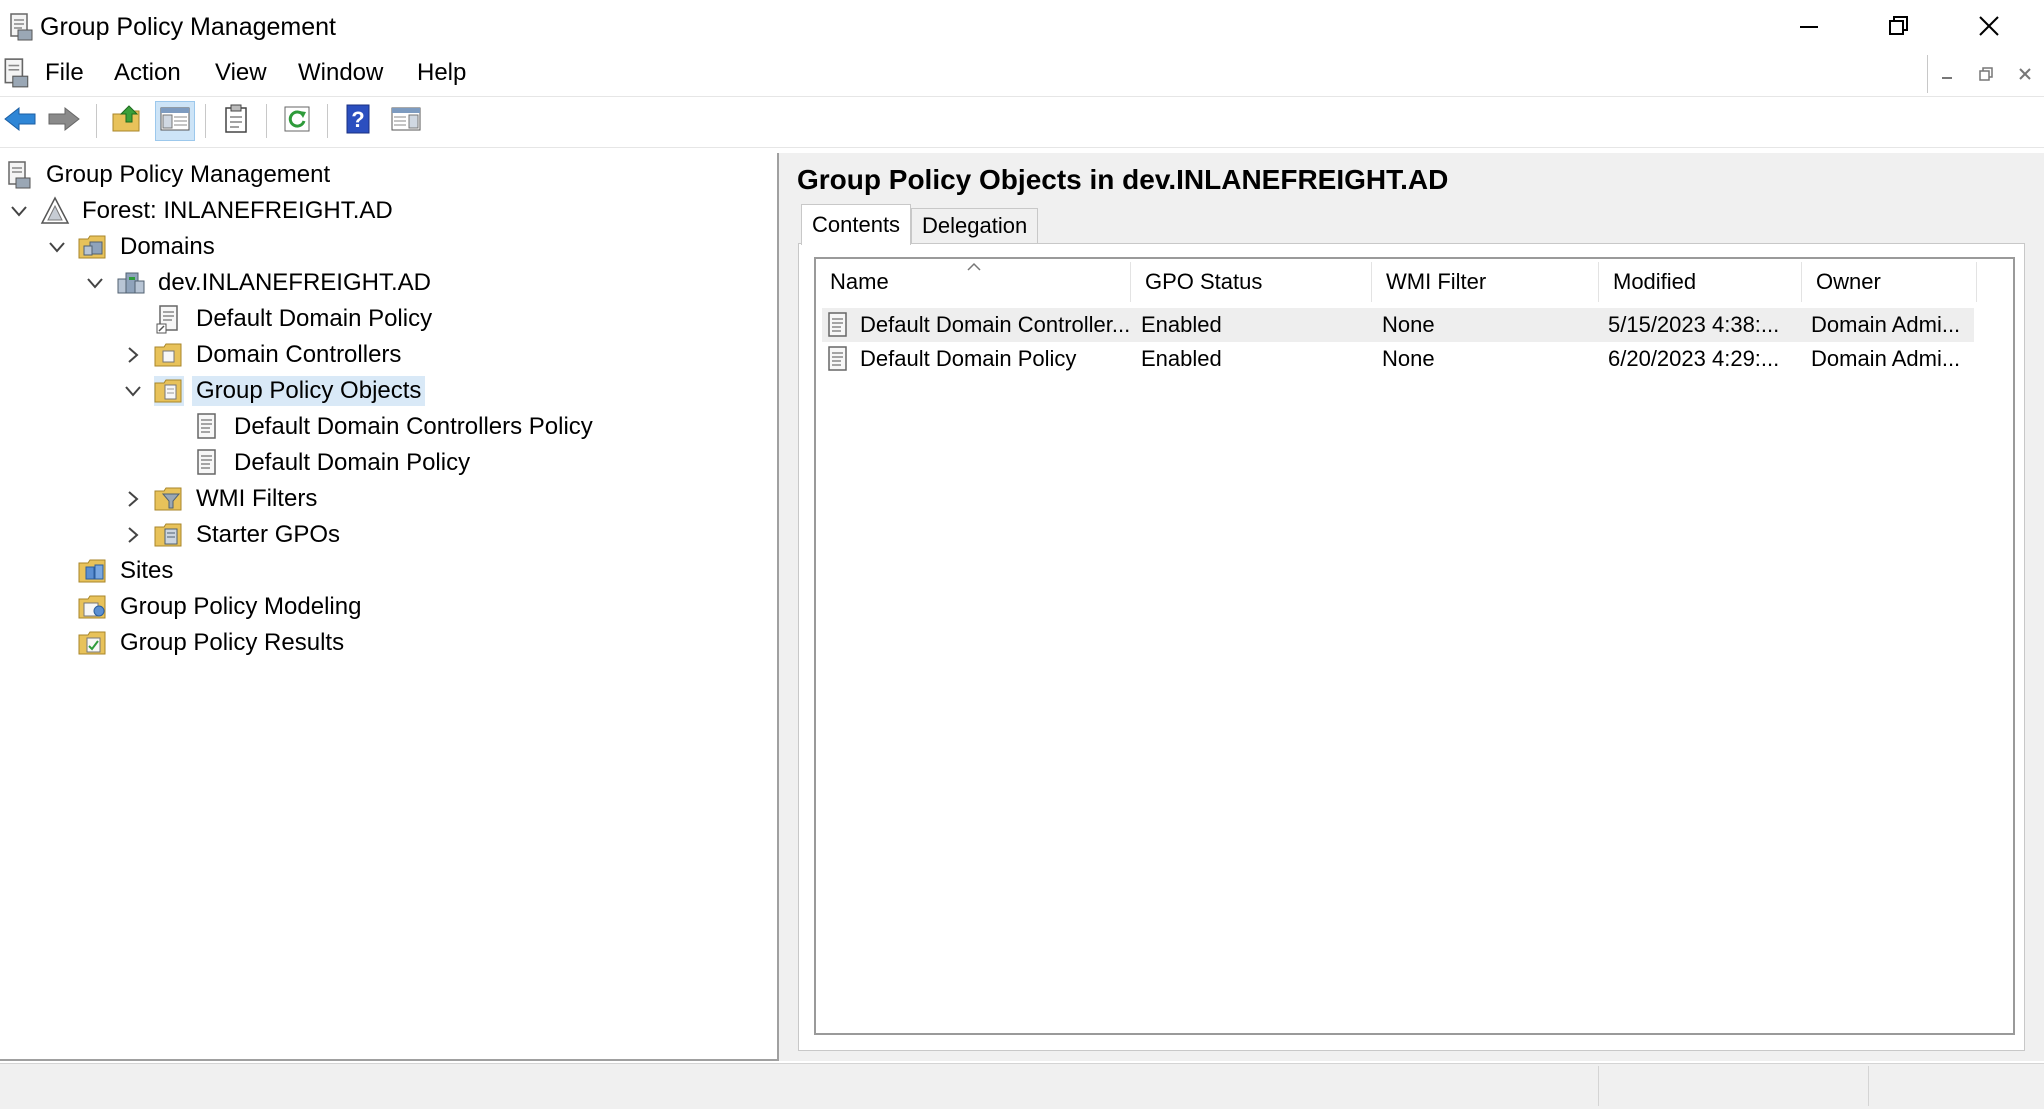 The width and height of the screenshot is (2044, 1109). I want to click on tree-label: Domains, so click(167, 246).